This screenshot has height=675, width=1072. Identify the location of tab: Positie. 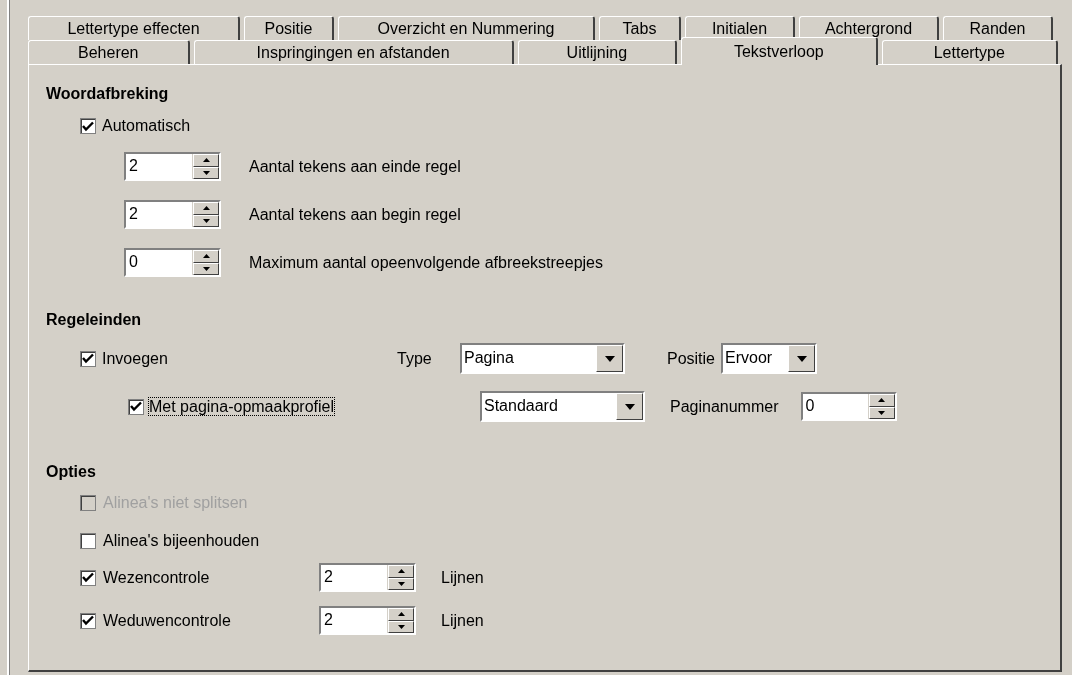
(289, 28).